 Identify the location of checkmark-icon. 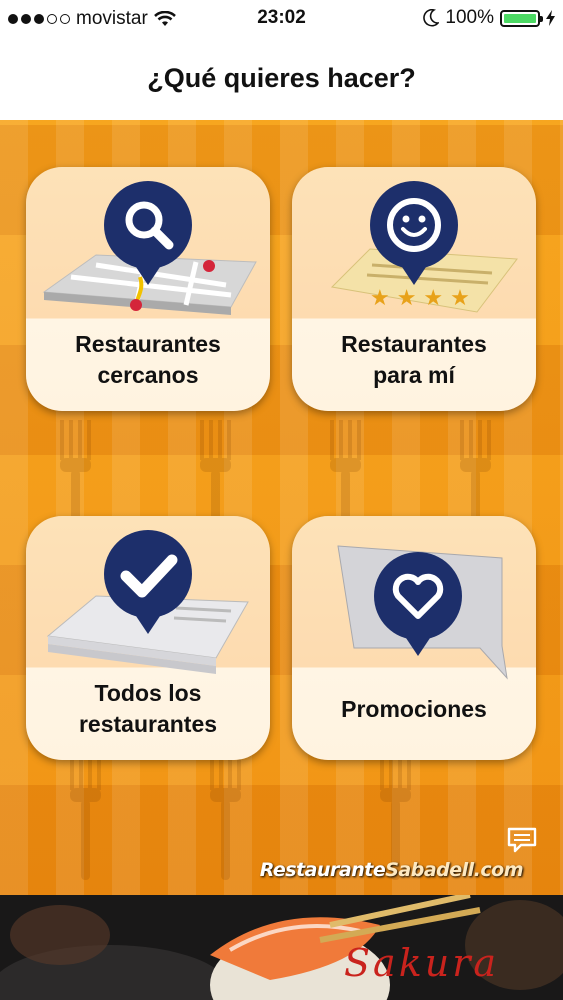
(148, 582).